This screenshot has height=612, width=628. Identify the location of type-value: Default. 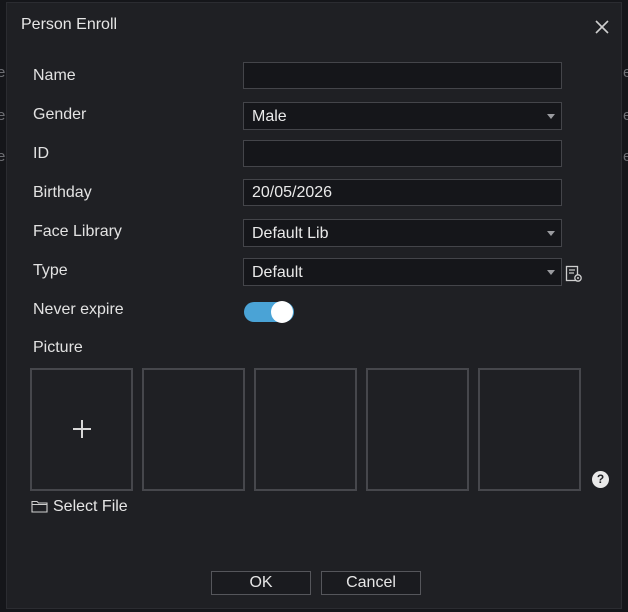
(277, 272).